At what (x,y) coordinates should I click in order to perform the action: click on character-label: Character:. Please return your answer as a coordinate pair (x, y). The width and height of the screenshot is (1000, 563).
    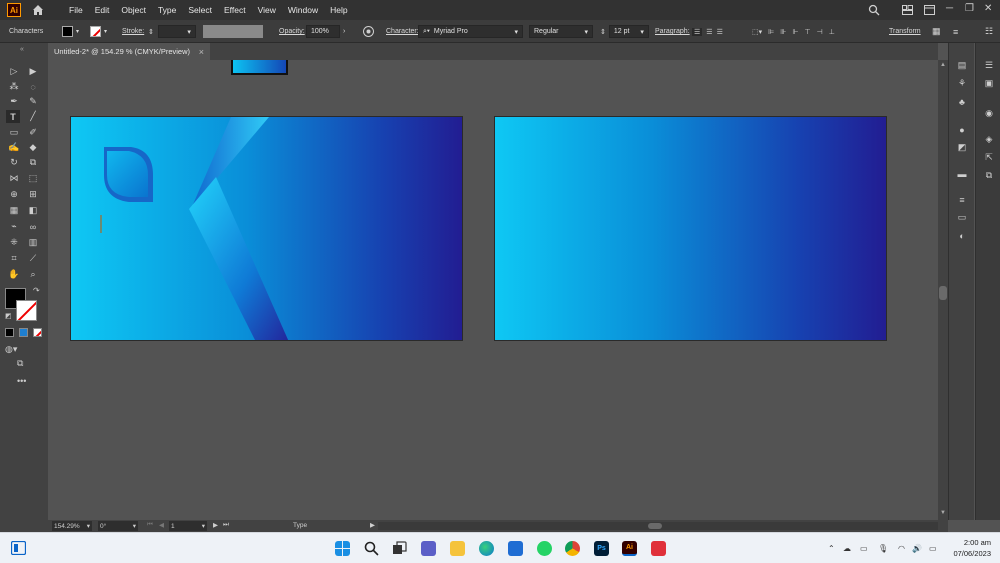
    Looking at the image, I should click on (402, 31).